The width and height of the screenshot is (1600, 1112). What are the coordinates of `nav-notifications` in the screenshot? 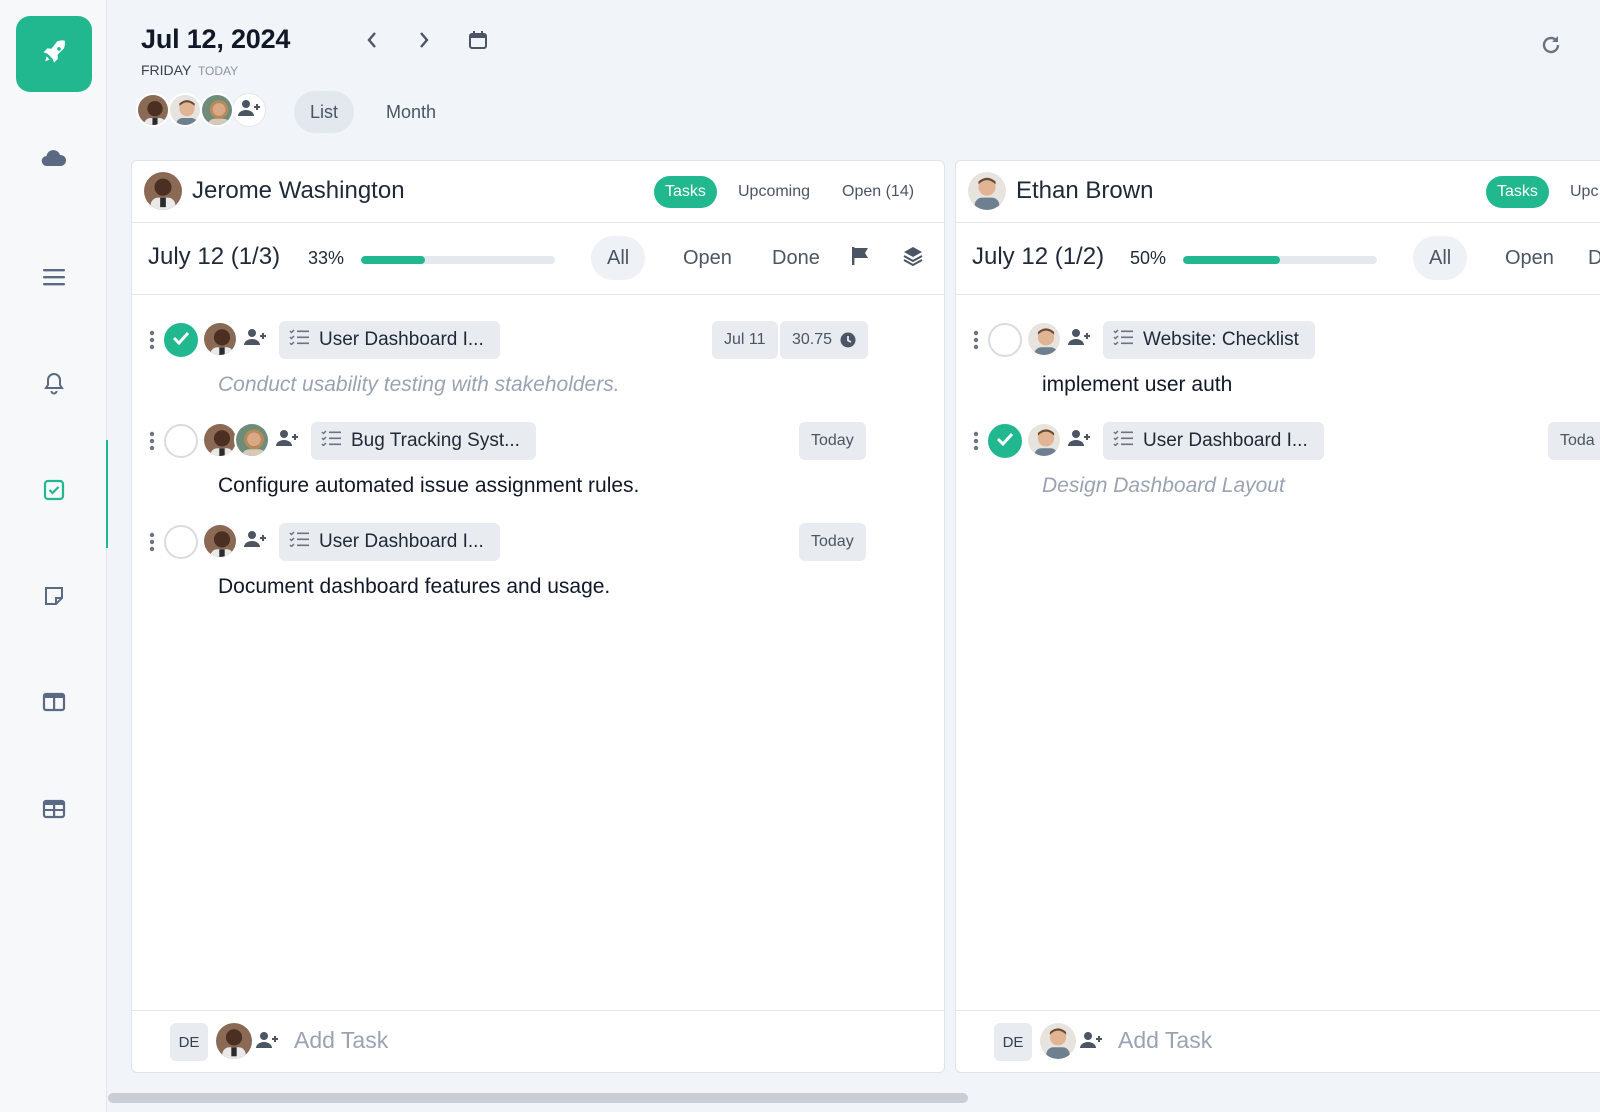 It's located at (53, 385).